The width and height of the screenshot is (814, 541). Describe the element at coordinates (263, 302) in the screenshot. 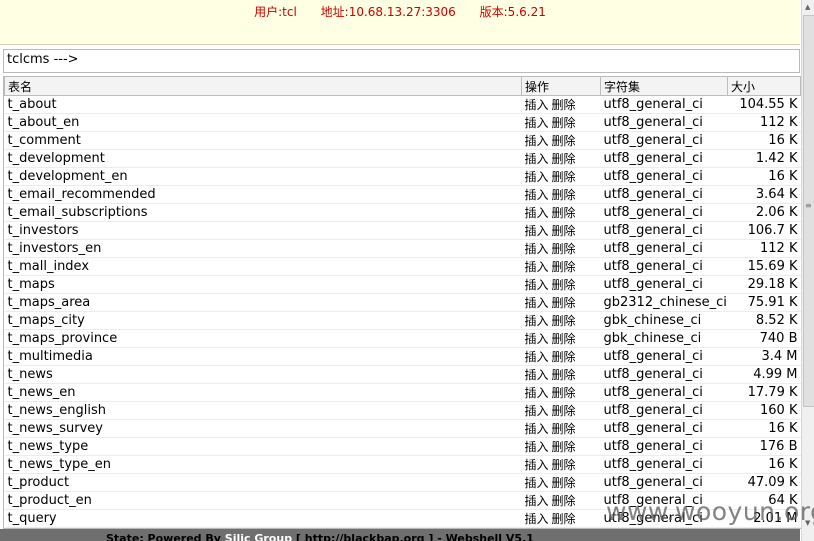

I see `table-name-cell: t_maps_area` at that location.